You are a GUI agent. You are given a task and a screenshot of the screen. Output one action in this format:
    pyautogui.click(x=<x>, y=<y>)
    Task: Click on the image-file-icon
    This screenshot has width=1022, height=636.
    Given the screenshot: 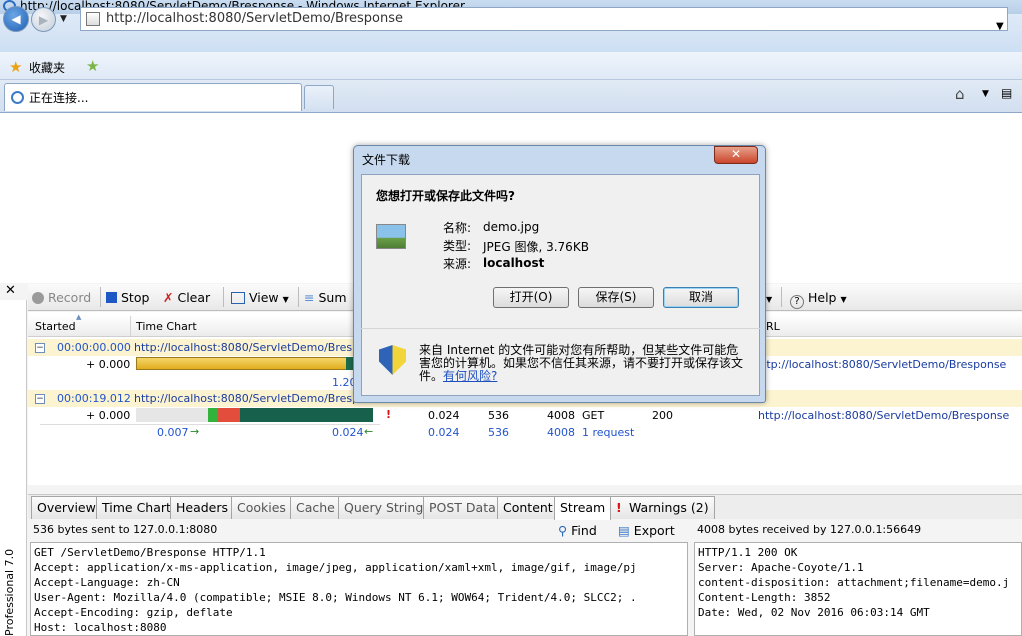 What is the action you would take?
    pyautogui.click(x=391, y=236)
    